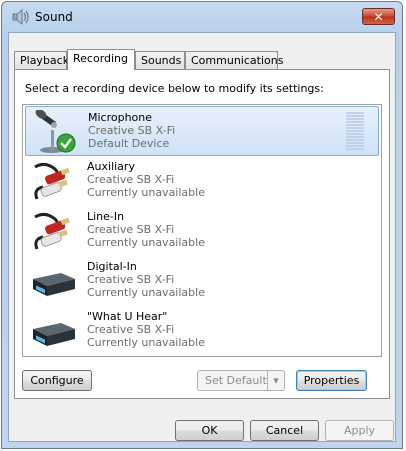  I want to click on device-name: Microphone, so click(120, 117).